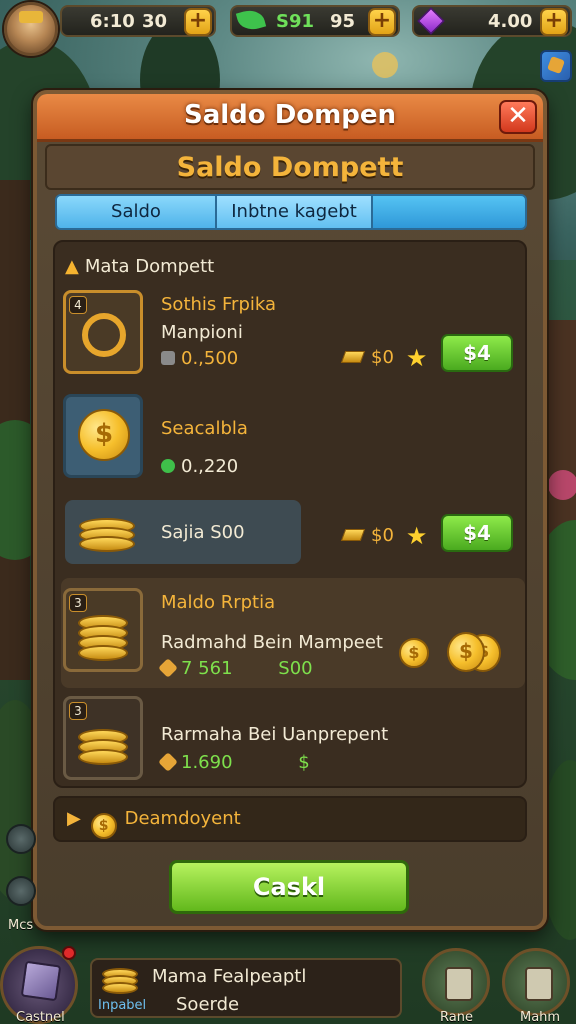 The image size is (576, 1024). I want to click on item-title: Maldo Rrptia, so click(218, 602).